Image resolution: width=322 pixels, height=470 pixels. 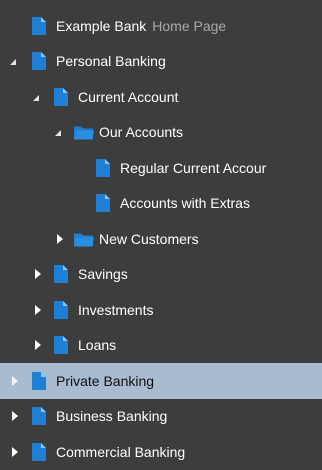 I want to click on tree-item-label: Example Bank Home Page, so click(x=141, y=25).